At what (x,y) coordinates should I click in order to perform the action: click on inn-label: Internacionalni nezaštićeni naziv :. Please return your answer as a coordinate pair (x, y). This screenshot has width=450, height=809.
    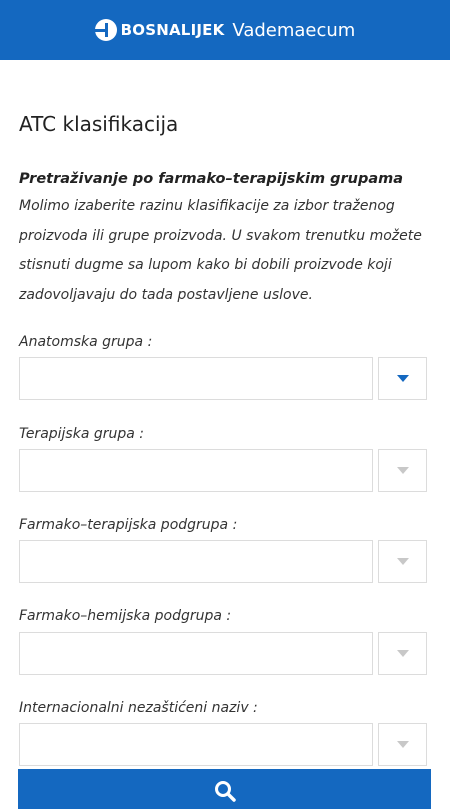
    Looking at the image, I should click on (138, 708).